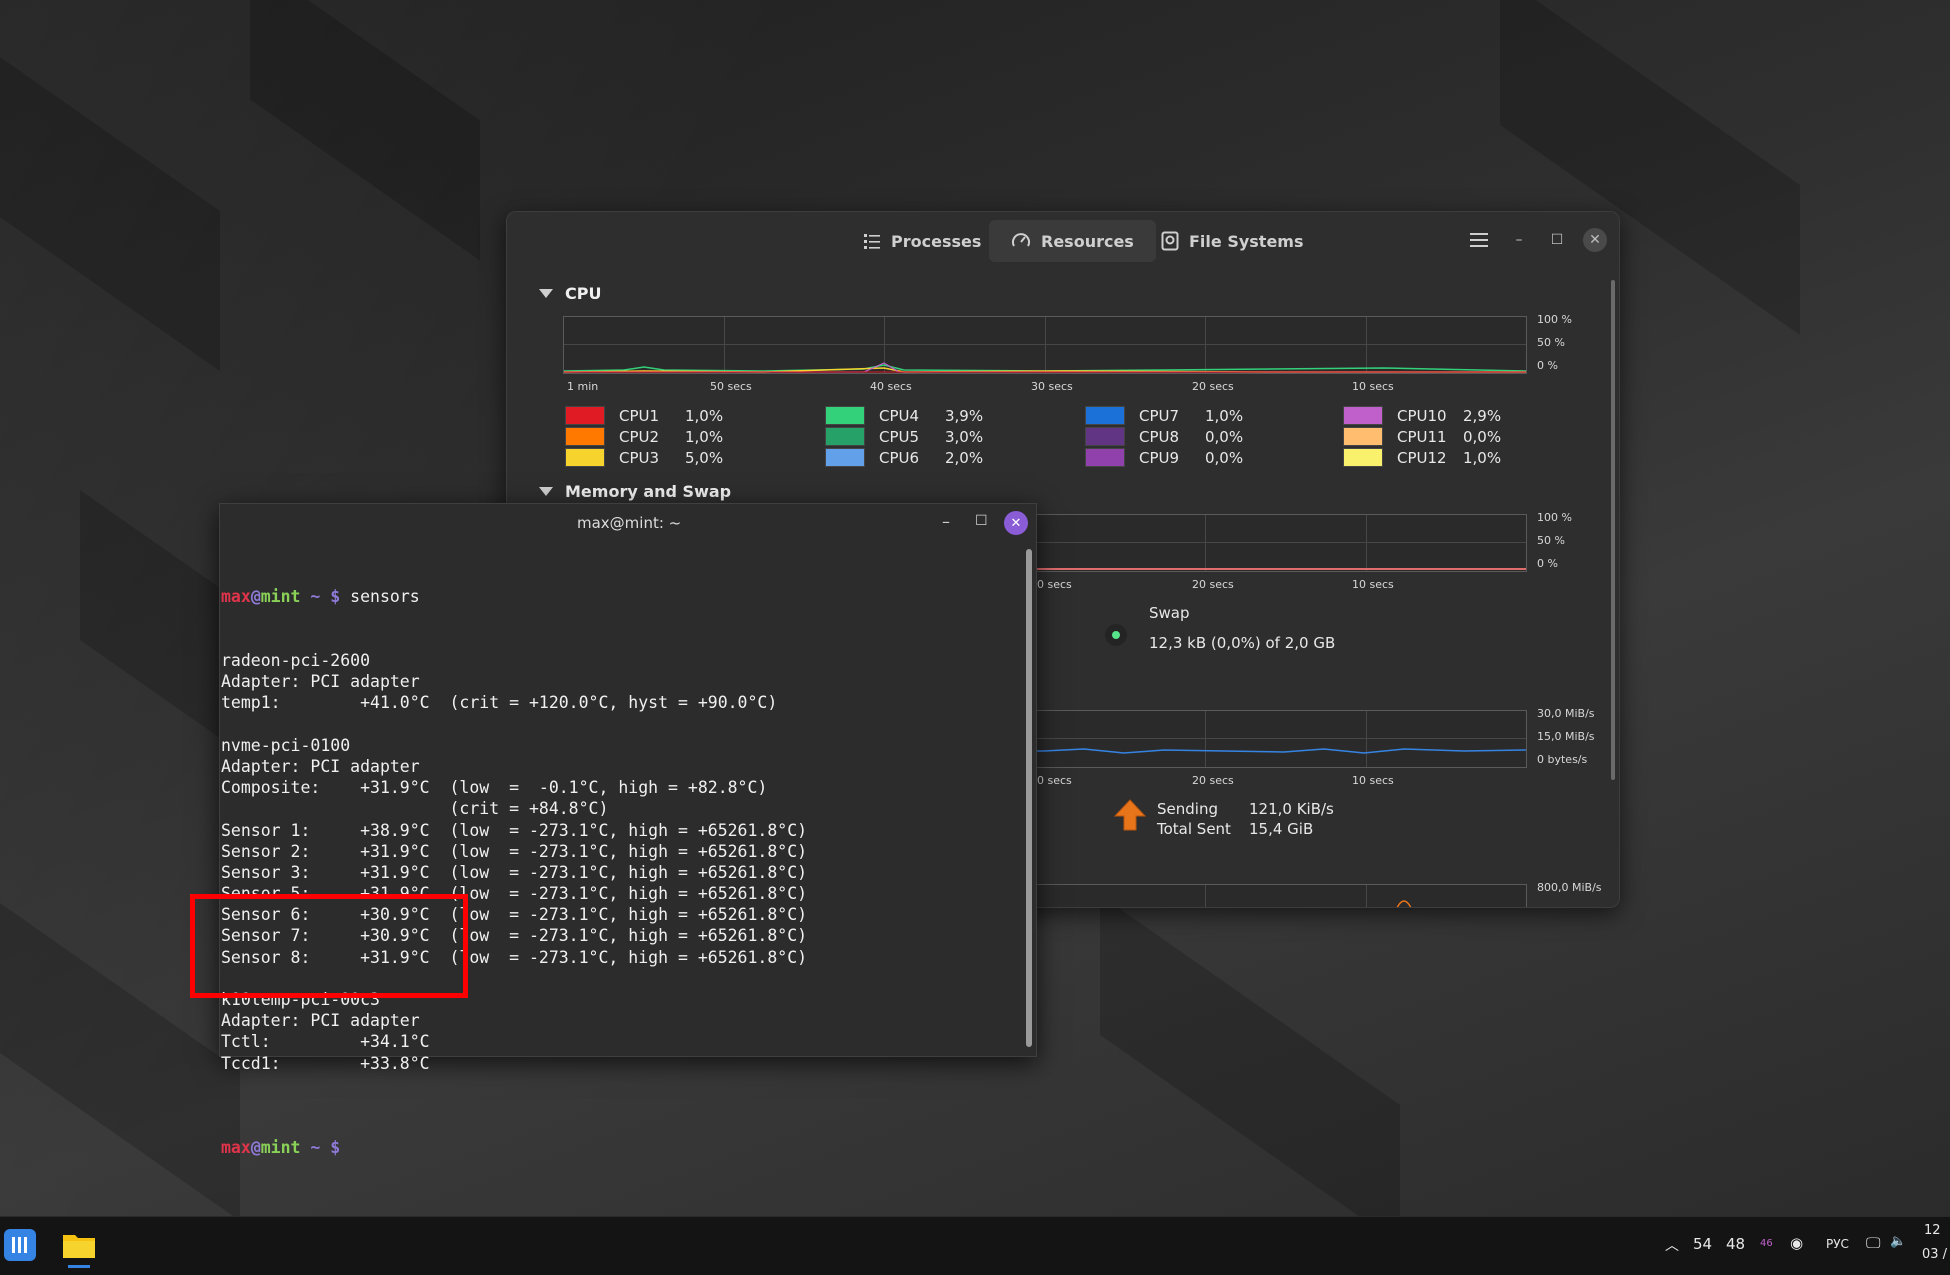  Describe the element at coordinates (964, 415) in the screenshot. I see `cpu-value: 3,9%` at that location.